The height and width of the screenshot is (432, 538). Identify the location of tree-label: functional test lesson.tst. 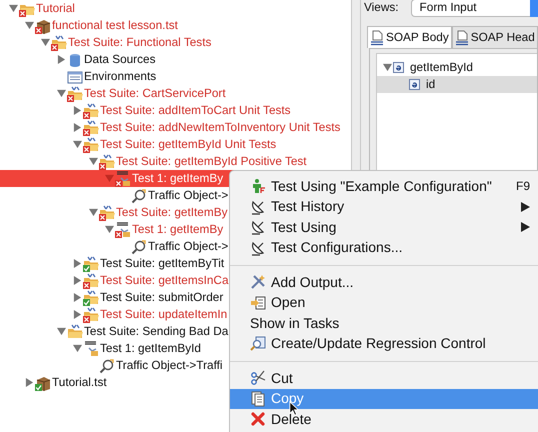
(115, 25).